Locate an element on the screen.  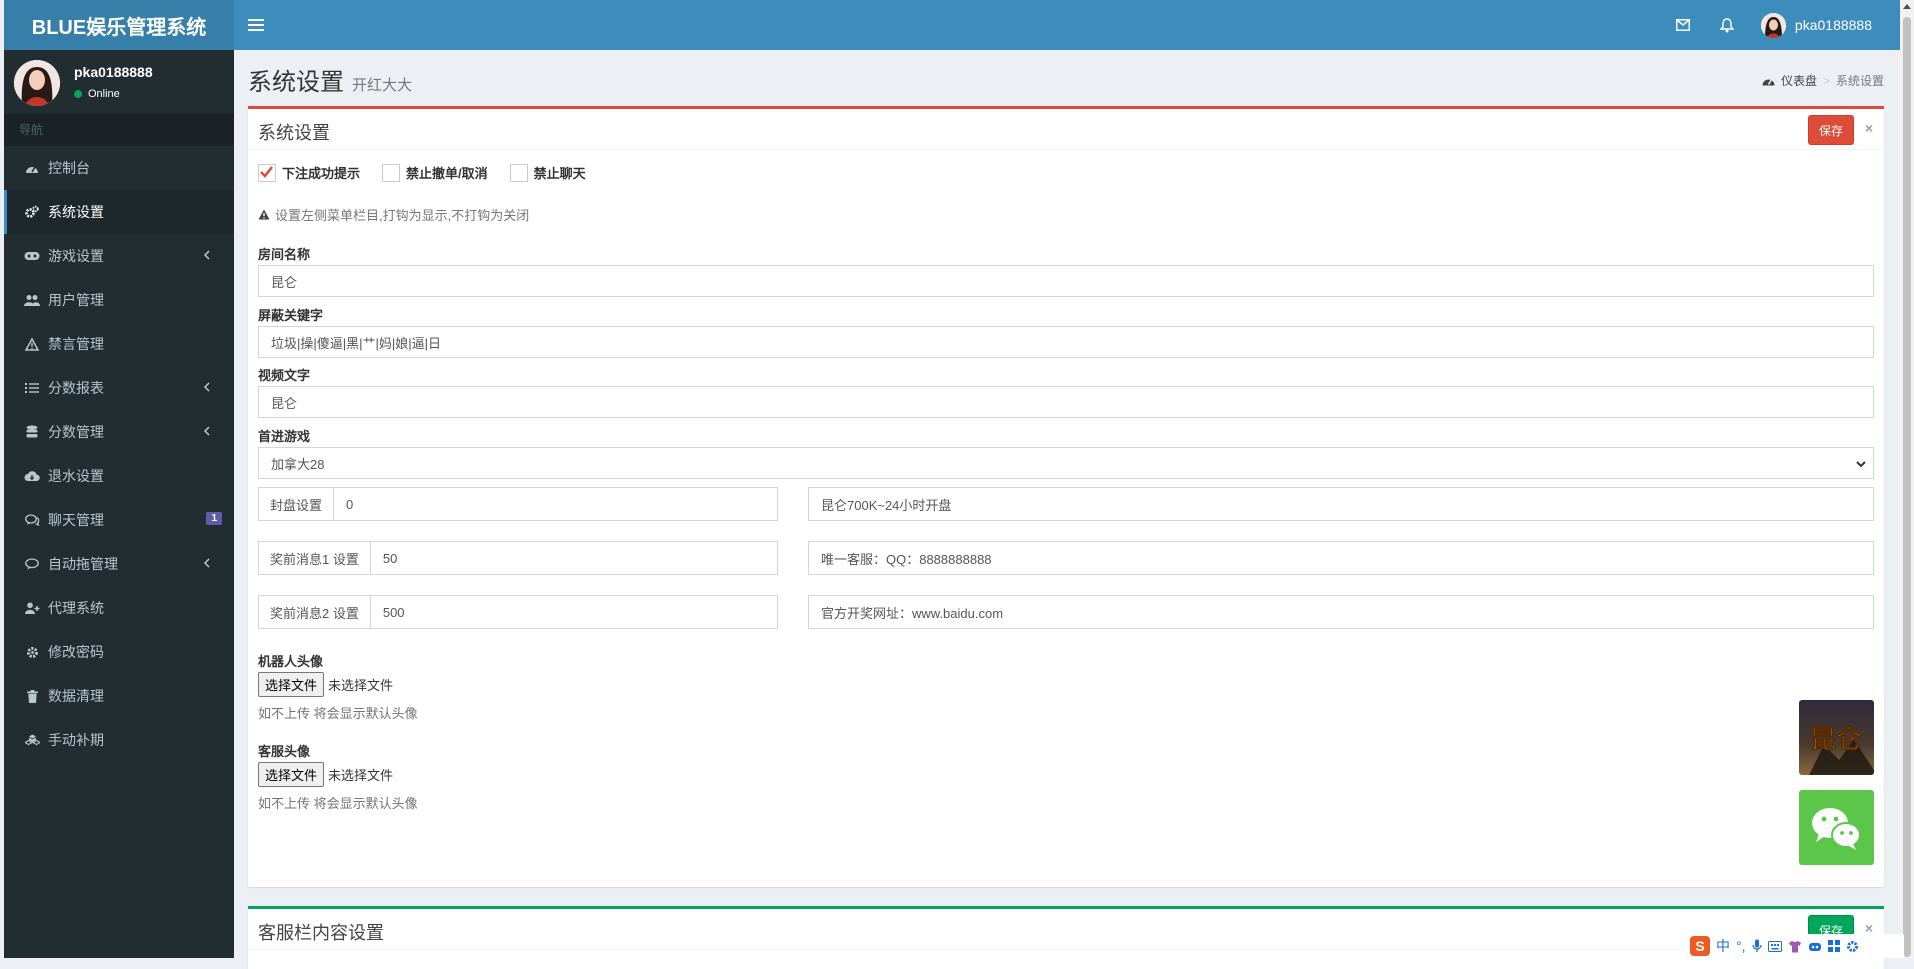
sidebar-item-score-report: 分数报表 is located at coordinates (119, 388).